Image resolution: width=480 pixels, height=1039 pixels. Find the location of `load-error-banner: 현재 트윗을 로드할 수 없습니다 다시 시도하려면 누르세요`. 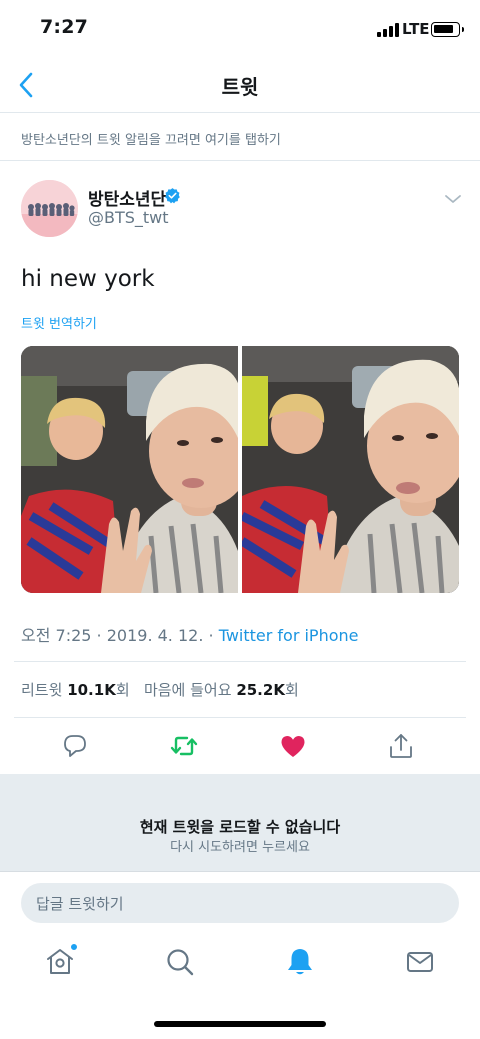

load-error-banner: 현재 트윗을 로드할 수 없습니다 다시 시도하려면 누르세요 is located at coordinates (240, 822).